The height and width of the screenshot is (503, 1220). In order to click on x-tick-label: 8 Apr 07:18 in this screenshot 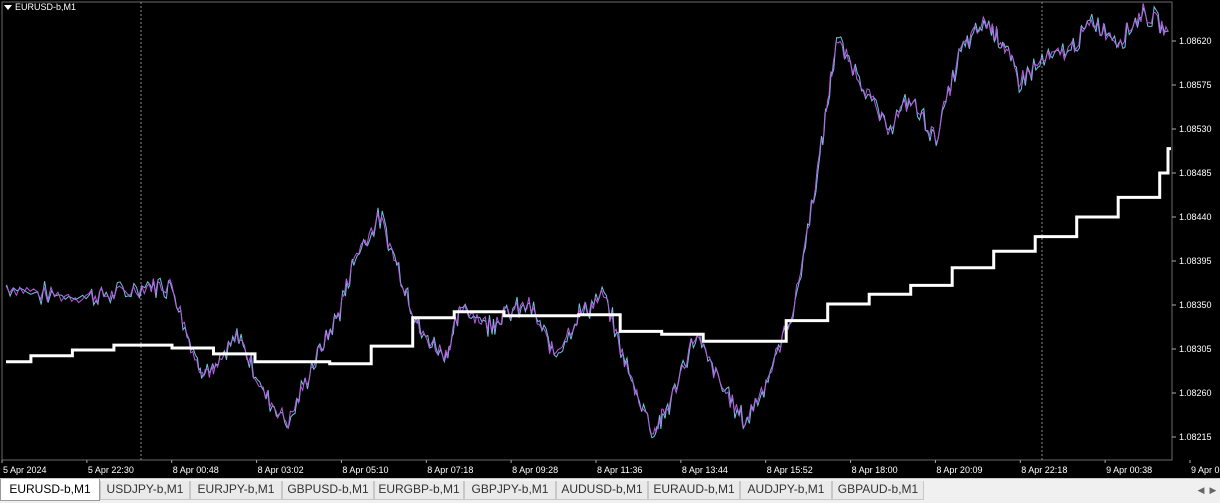, I will do `click(450, 470)`.